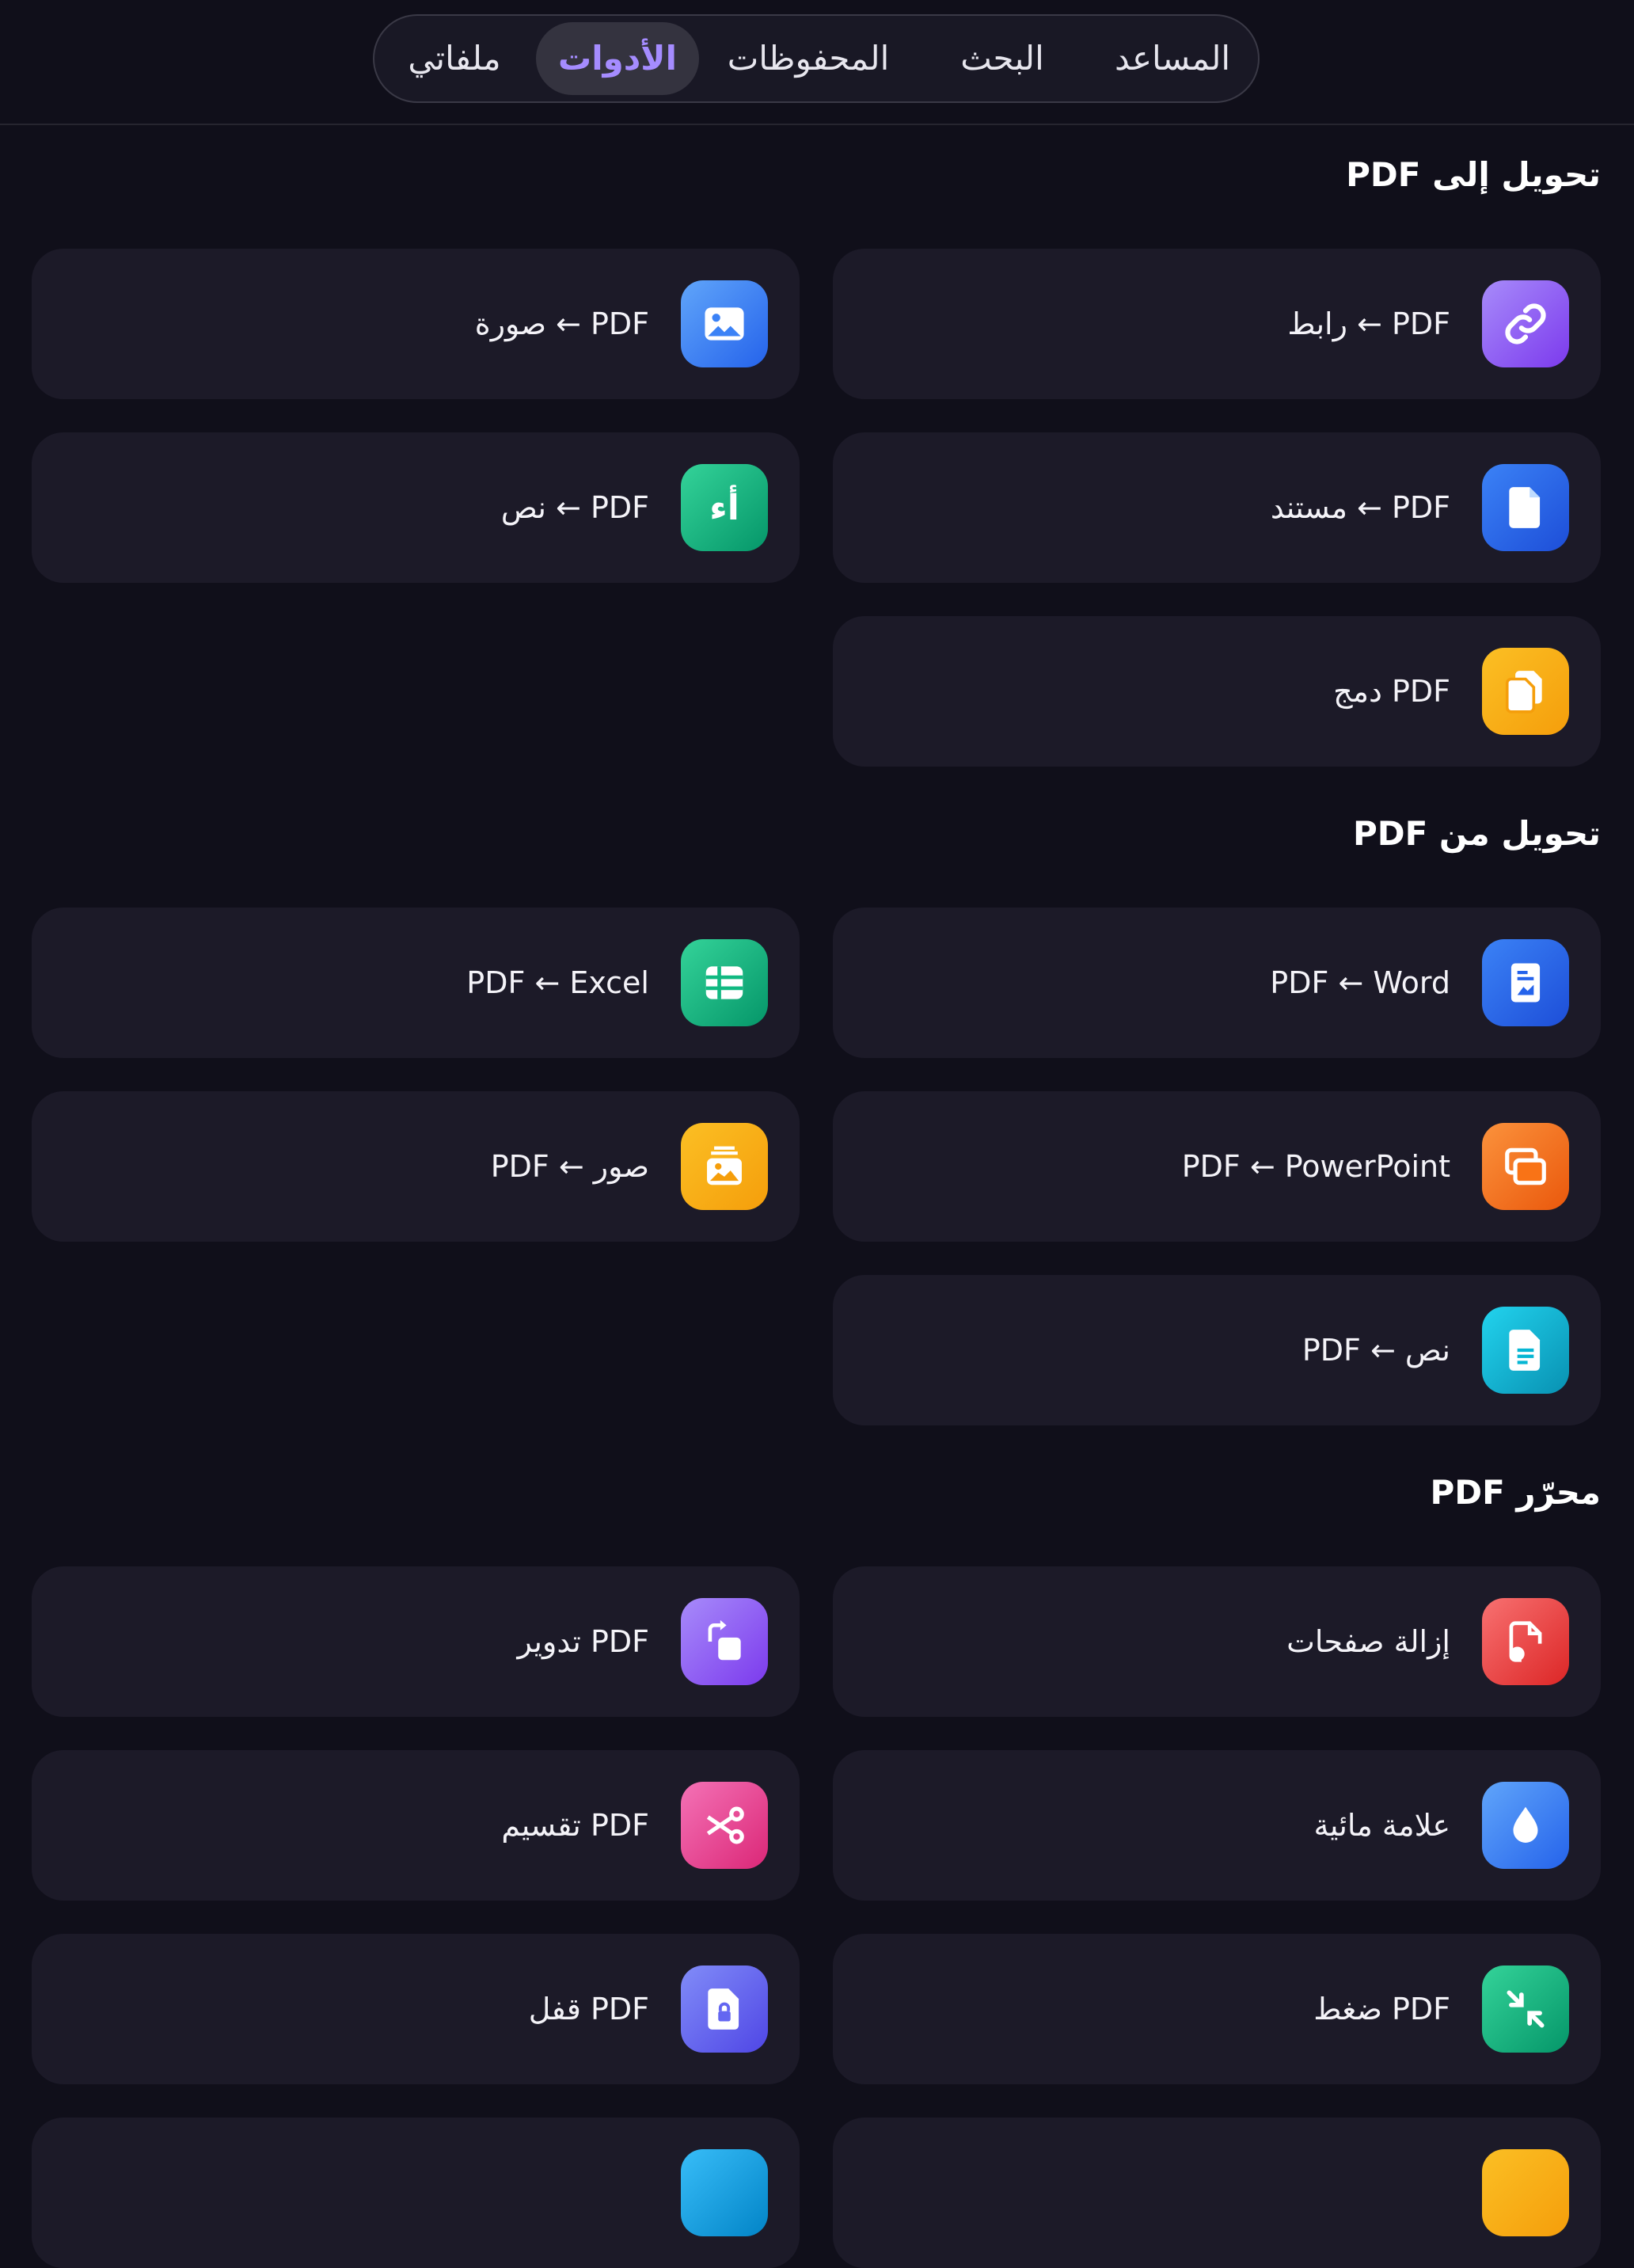 Image resolution: width=1634 pixels, height=2268 pixels. Describe the element at coordinates (724, 982) in the screenshot. I see `spreadsheet-icon` at that location.